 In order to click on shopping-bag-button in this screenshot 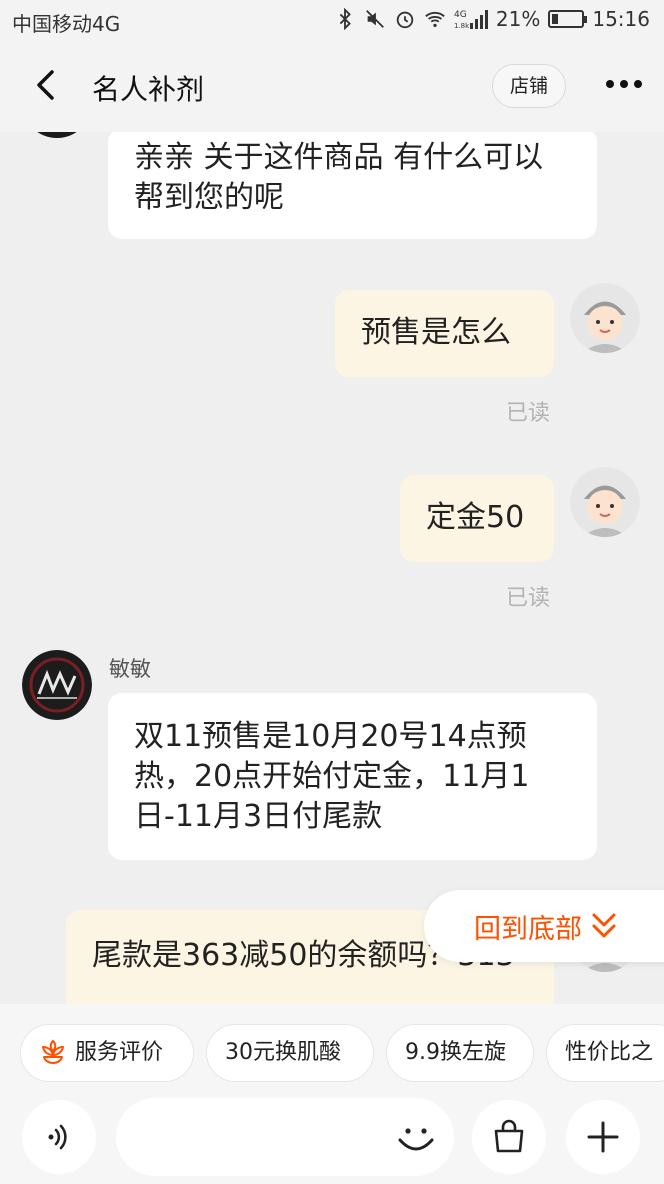, I will do `click(509, 1137)`.